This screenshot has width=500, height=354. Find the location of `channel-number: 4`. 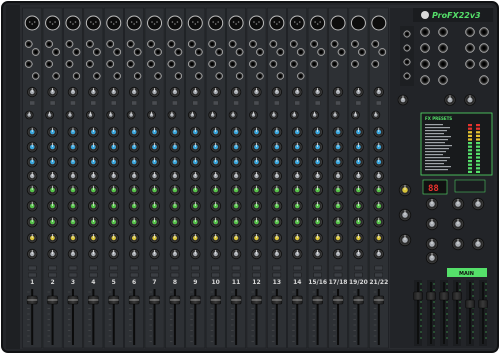

channel-number: 4 is located at coordinates (93, 282).